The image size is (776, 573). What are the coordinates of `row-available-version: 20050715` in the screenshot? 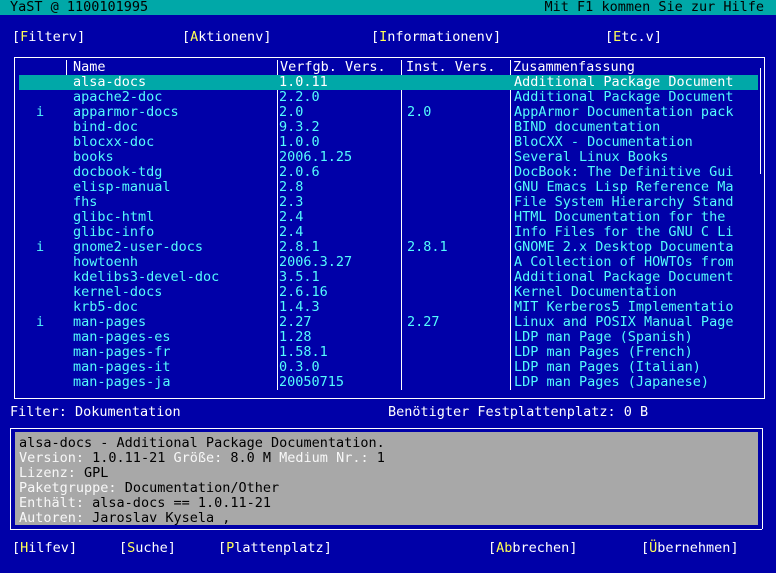 It's located at (312, 382).